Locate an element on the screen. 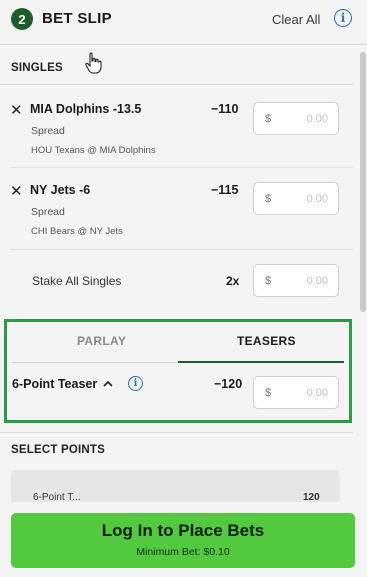 The height and width of the screenshot is (577, 367). bet-2-name: NY Jets -6 is located at coordinates (60, 190).